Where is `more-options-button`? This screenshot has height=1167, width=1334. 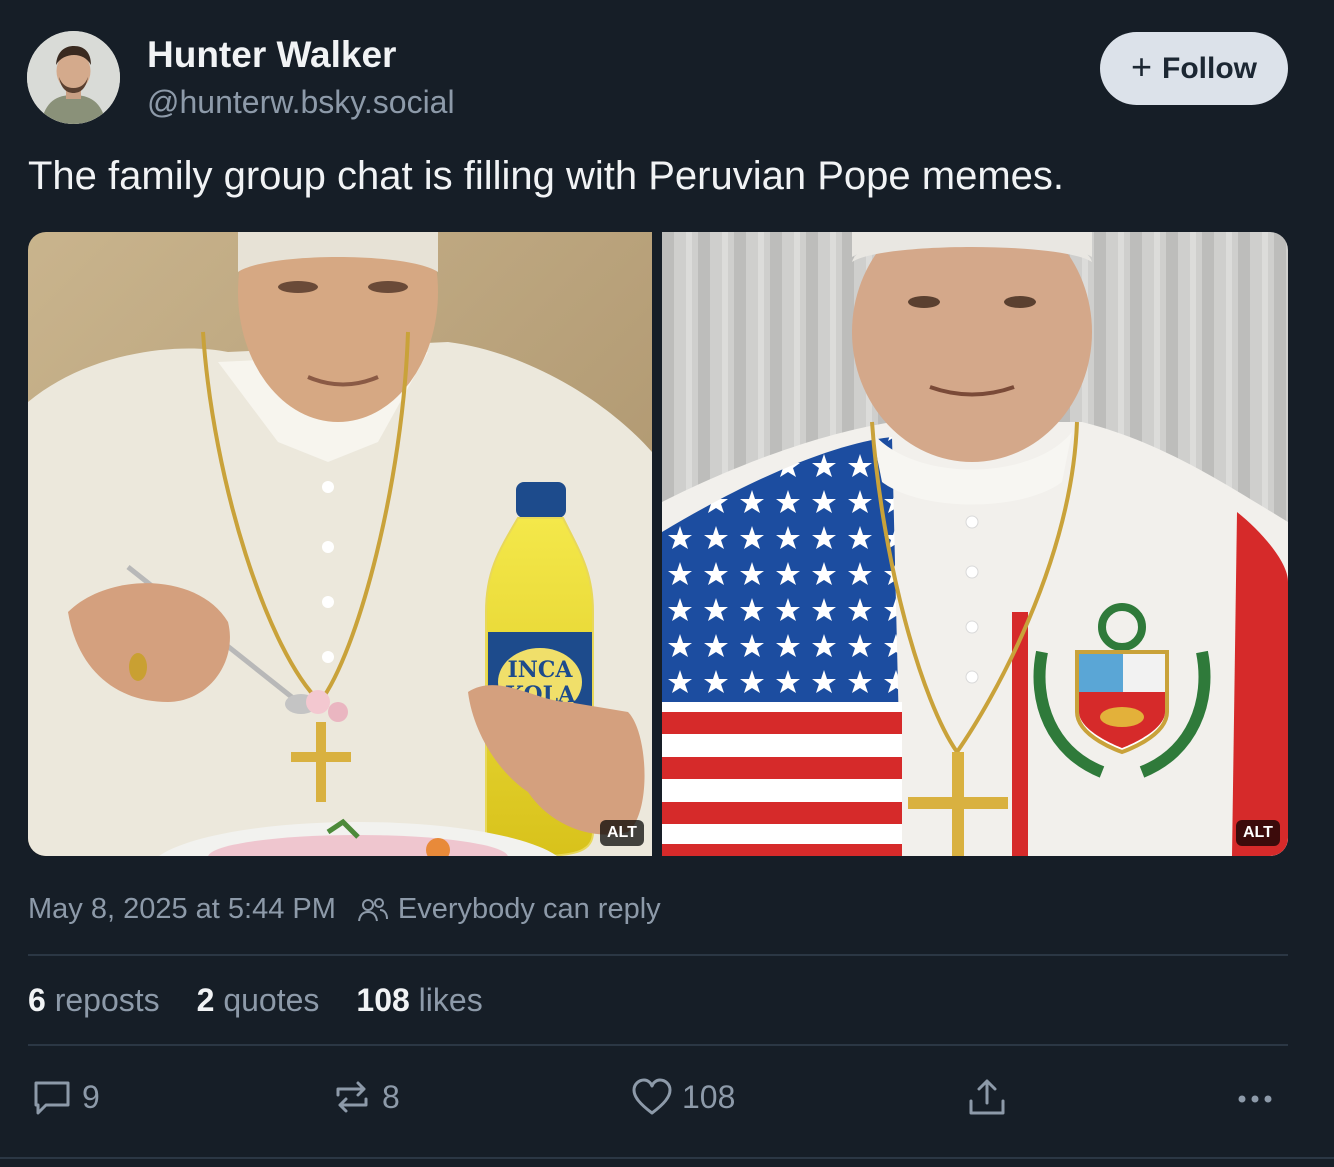
more-options-button is located at coordinates (1256, 1097).